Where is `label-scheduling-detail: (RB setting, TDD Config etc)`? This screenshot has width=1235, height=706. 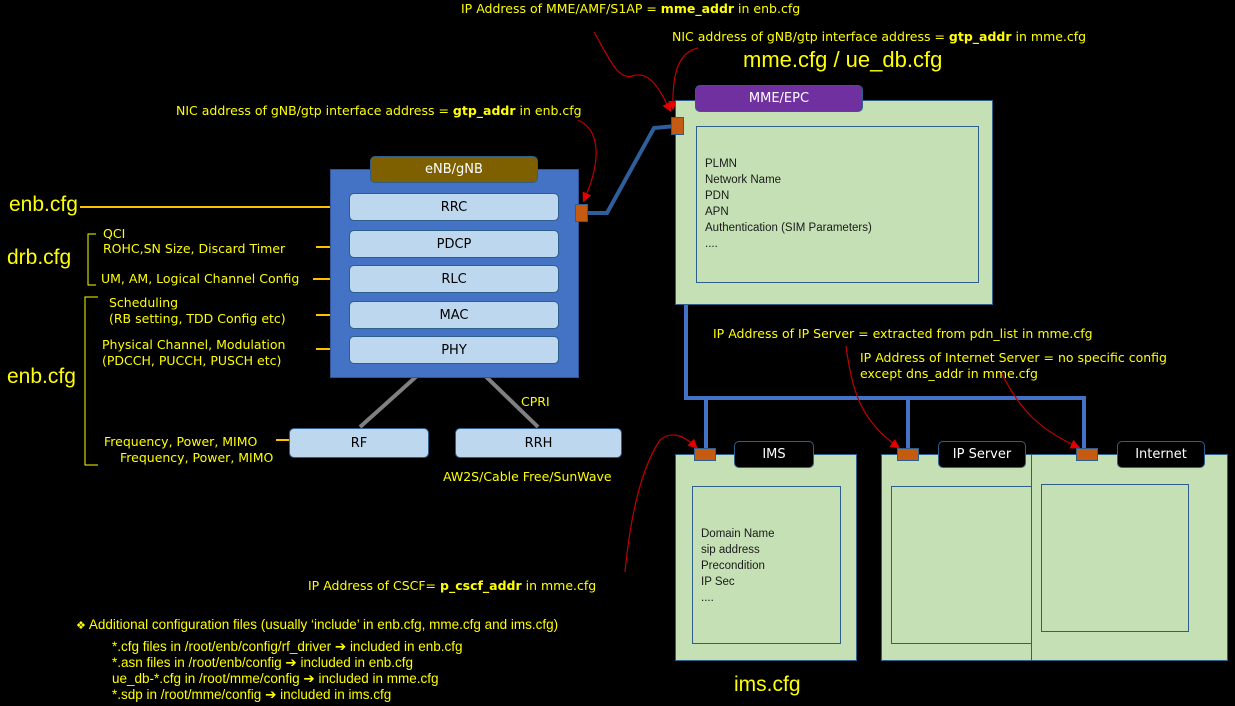 label-scheduling-detail: (RB setting, TDD Config etc) is located at coordinates (197, 318).